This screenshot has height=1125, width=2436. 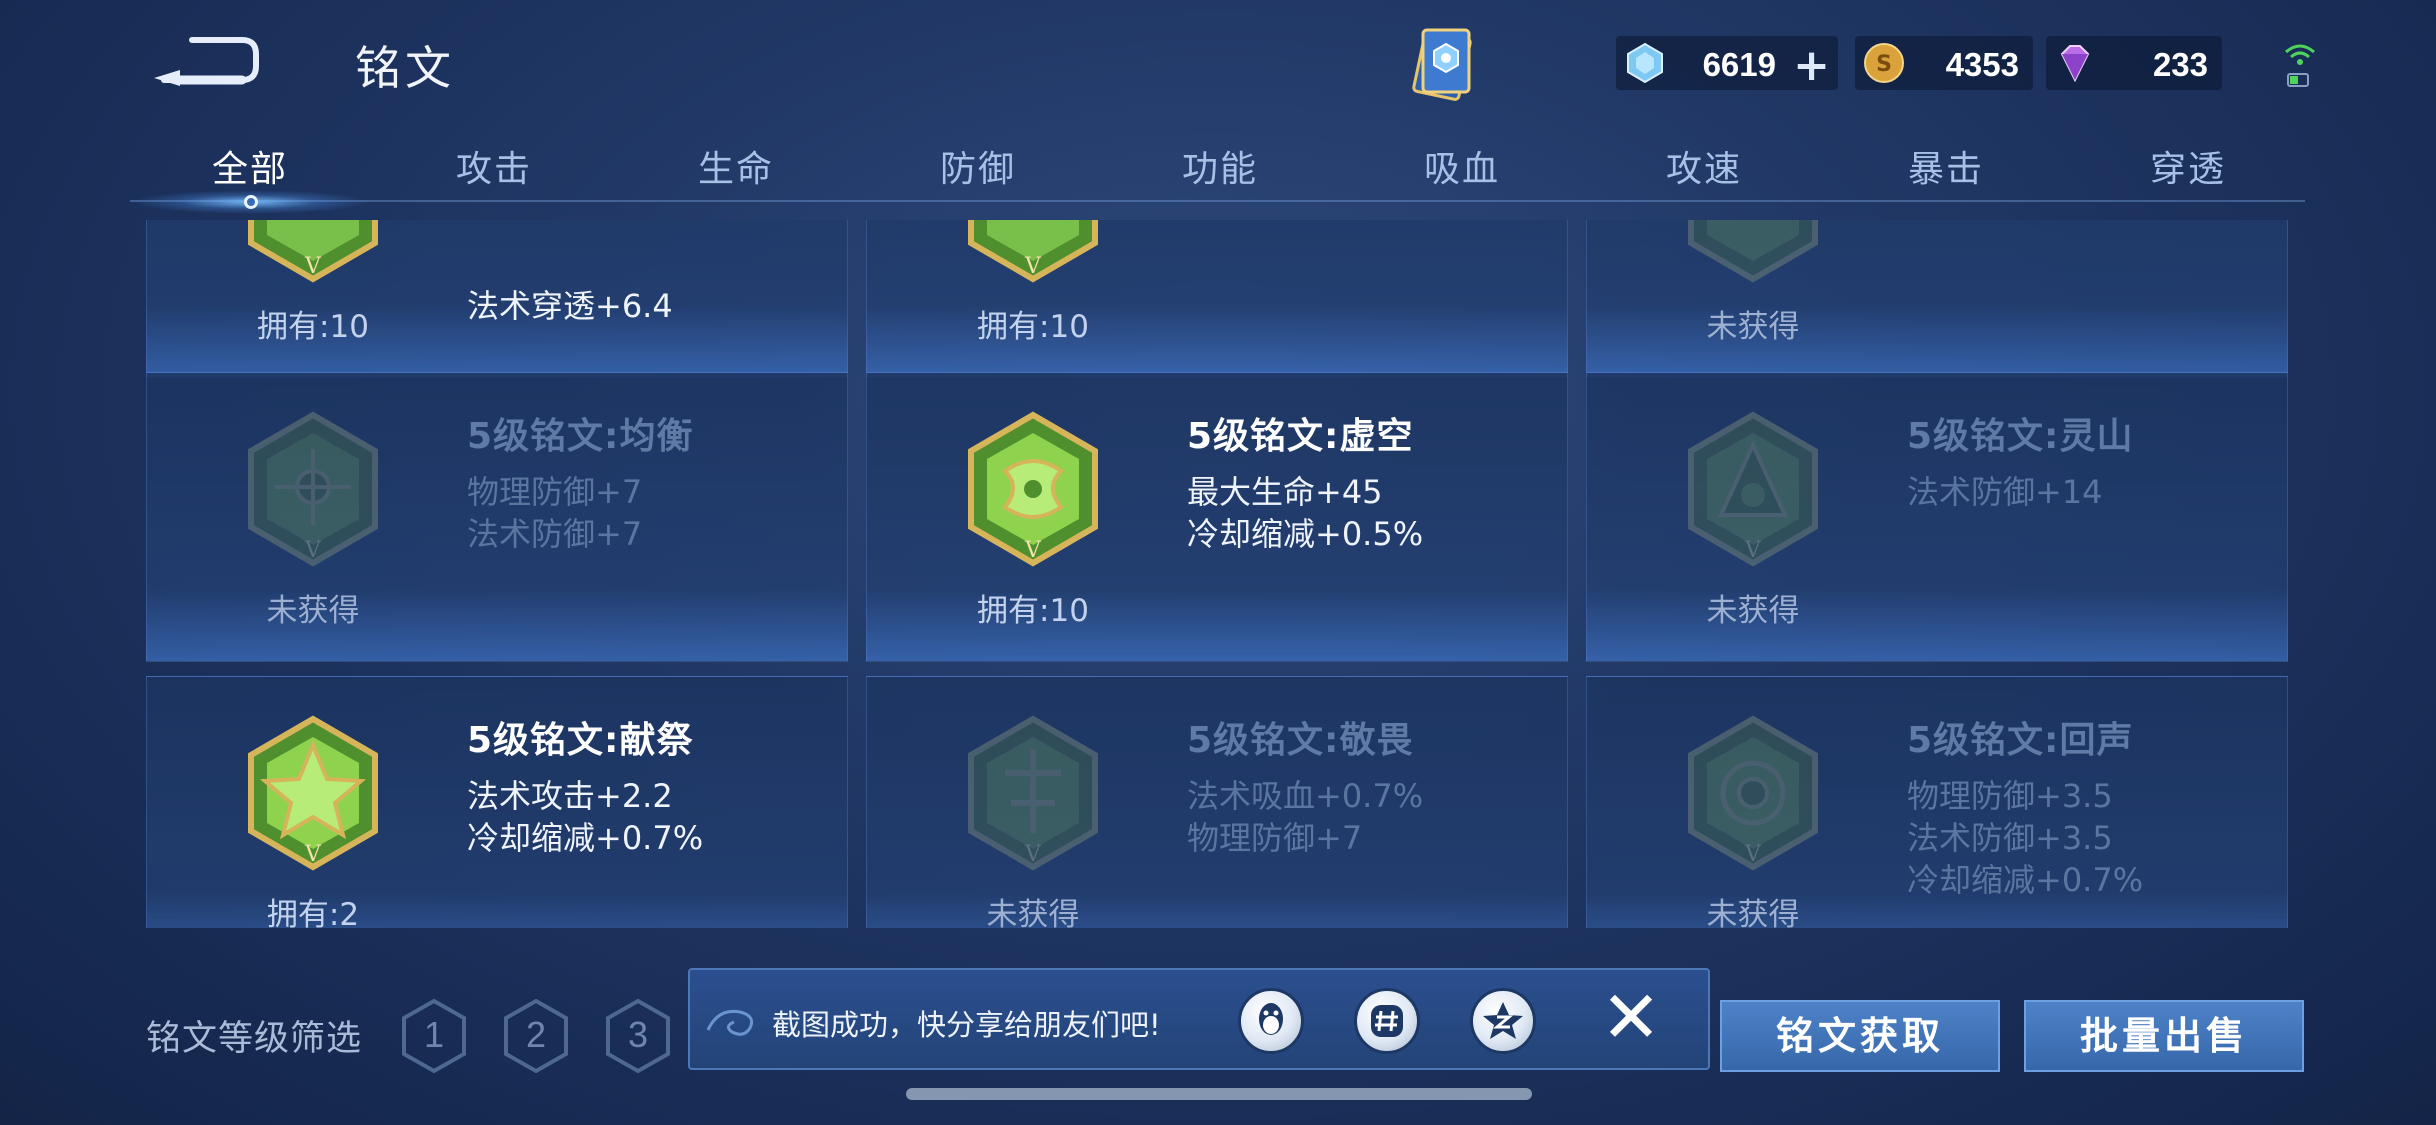 I want to click on balance-emblem-icon: V, so click(x=313, y=489).